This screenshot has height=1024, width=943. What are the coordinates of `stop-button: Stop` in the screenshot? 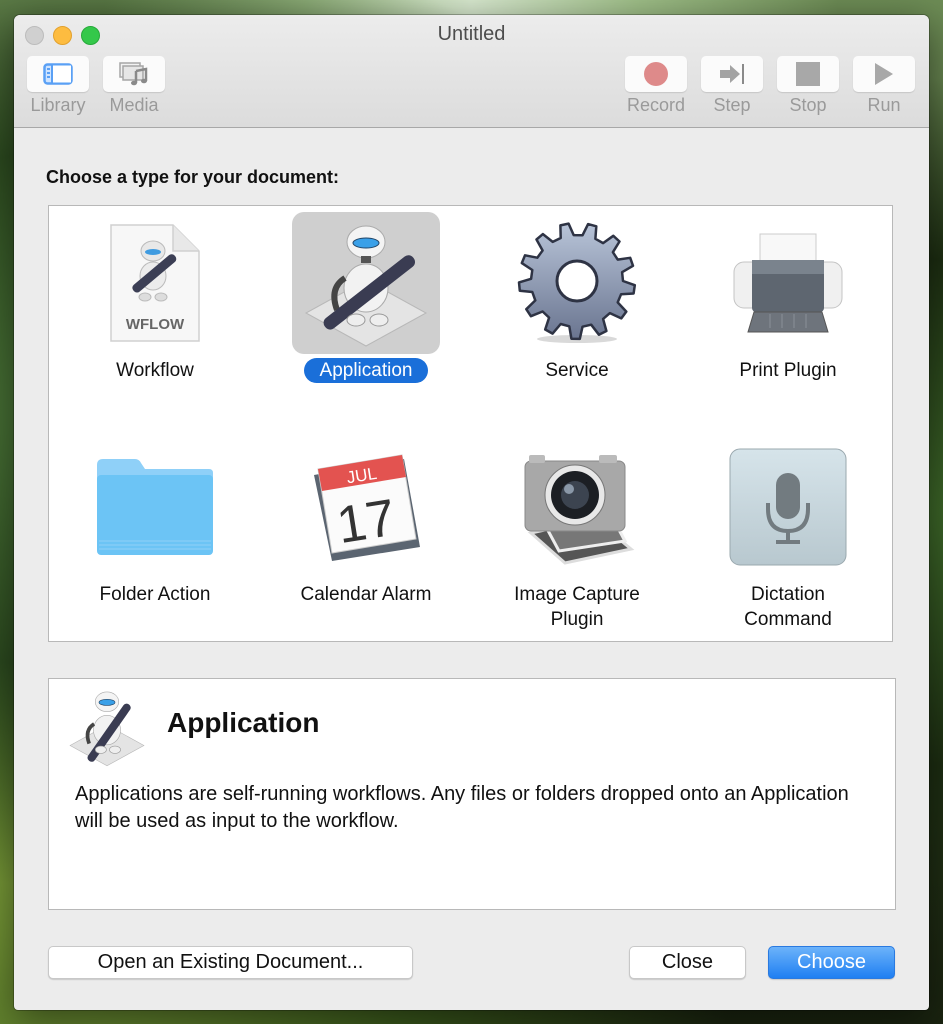 It's located at (808, 86).